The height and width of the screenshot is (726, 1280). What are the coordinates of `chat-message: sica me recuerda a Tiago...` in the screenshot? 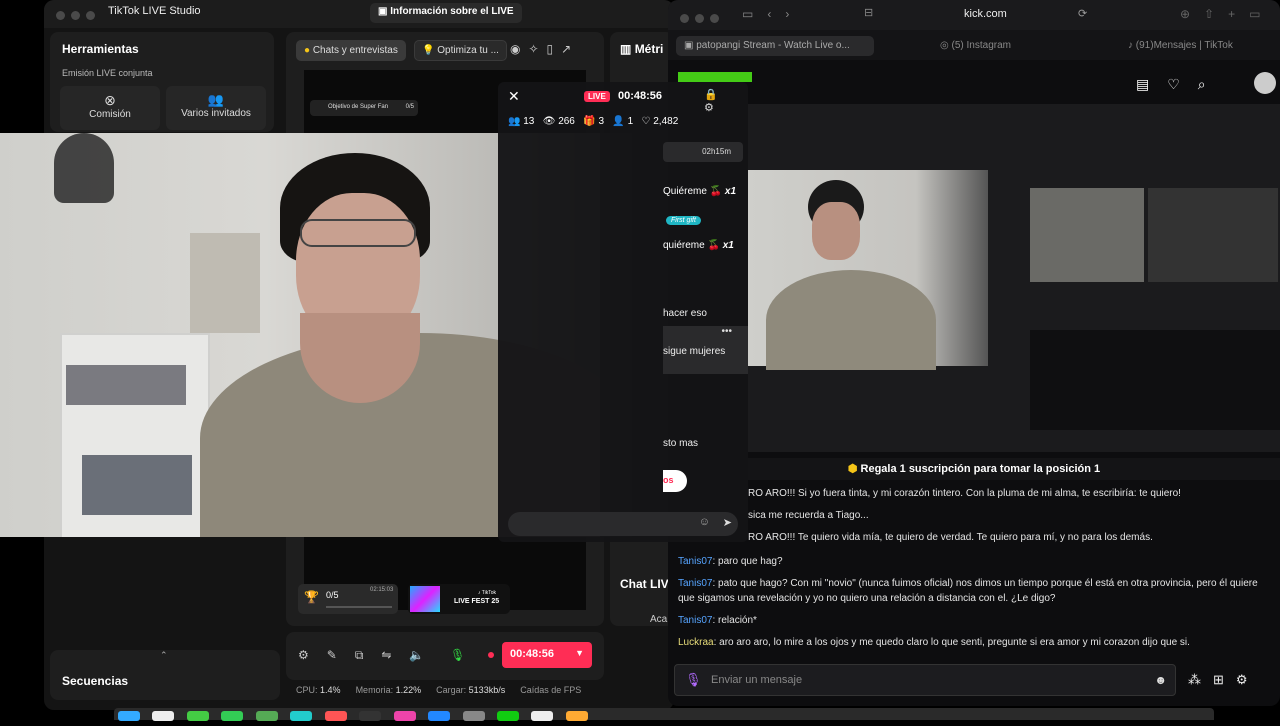 It's located at (1009, 515).